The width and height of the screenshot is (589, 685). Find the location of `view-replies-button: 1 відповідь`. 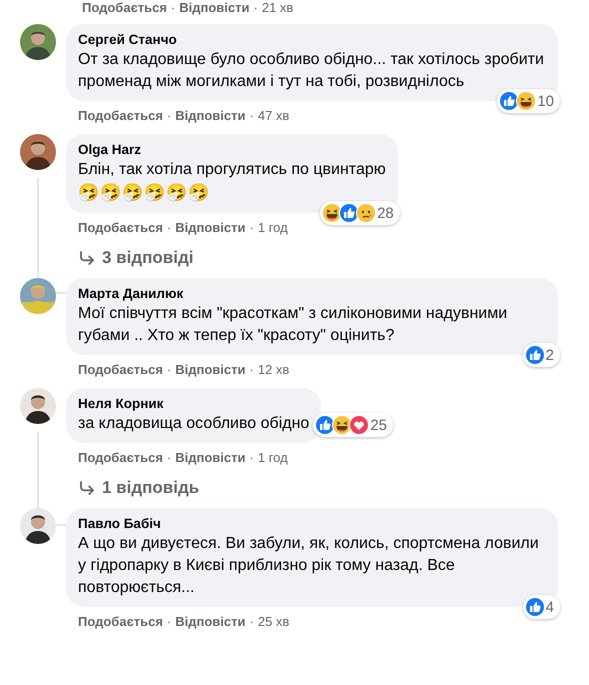

view-replies-button: 1 відповідь is located at coordinates (133, 488).